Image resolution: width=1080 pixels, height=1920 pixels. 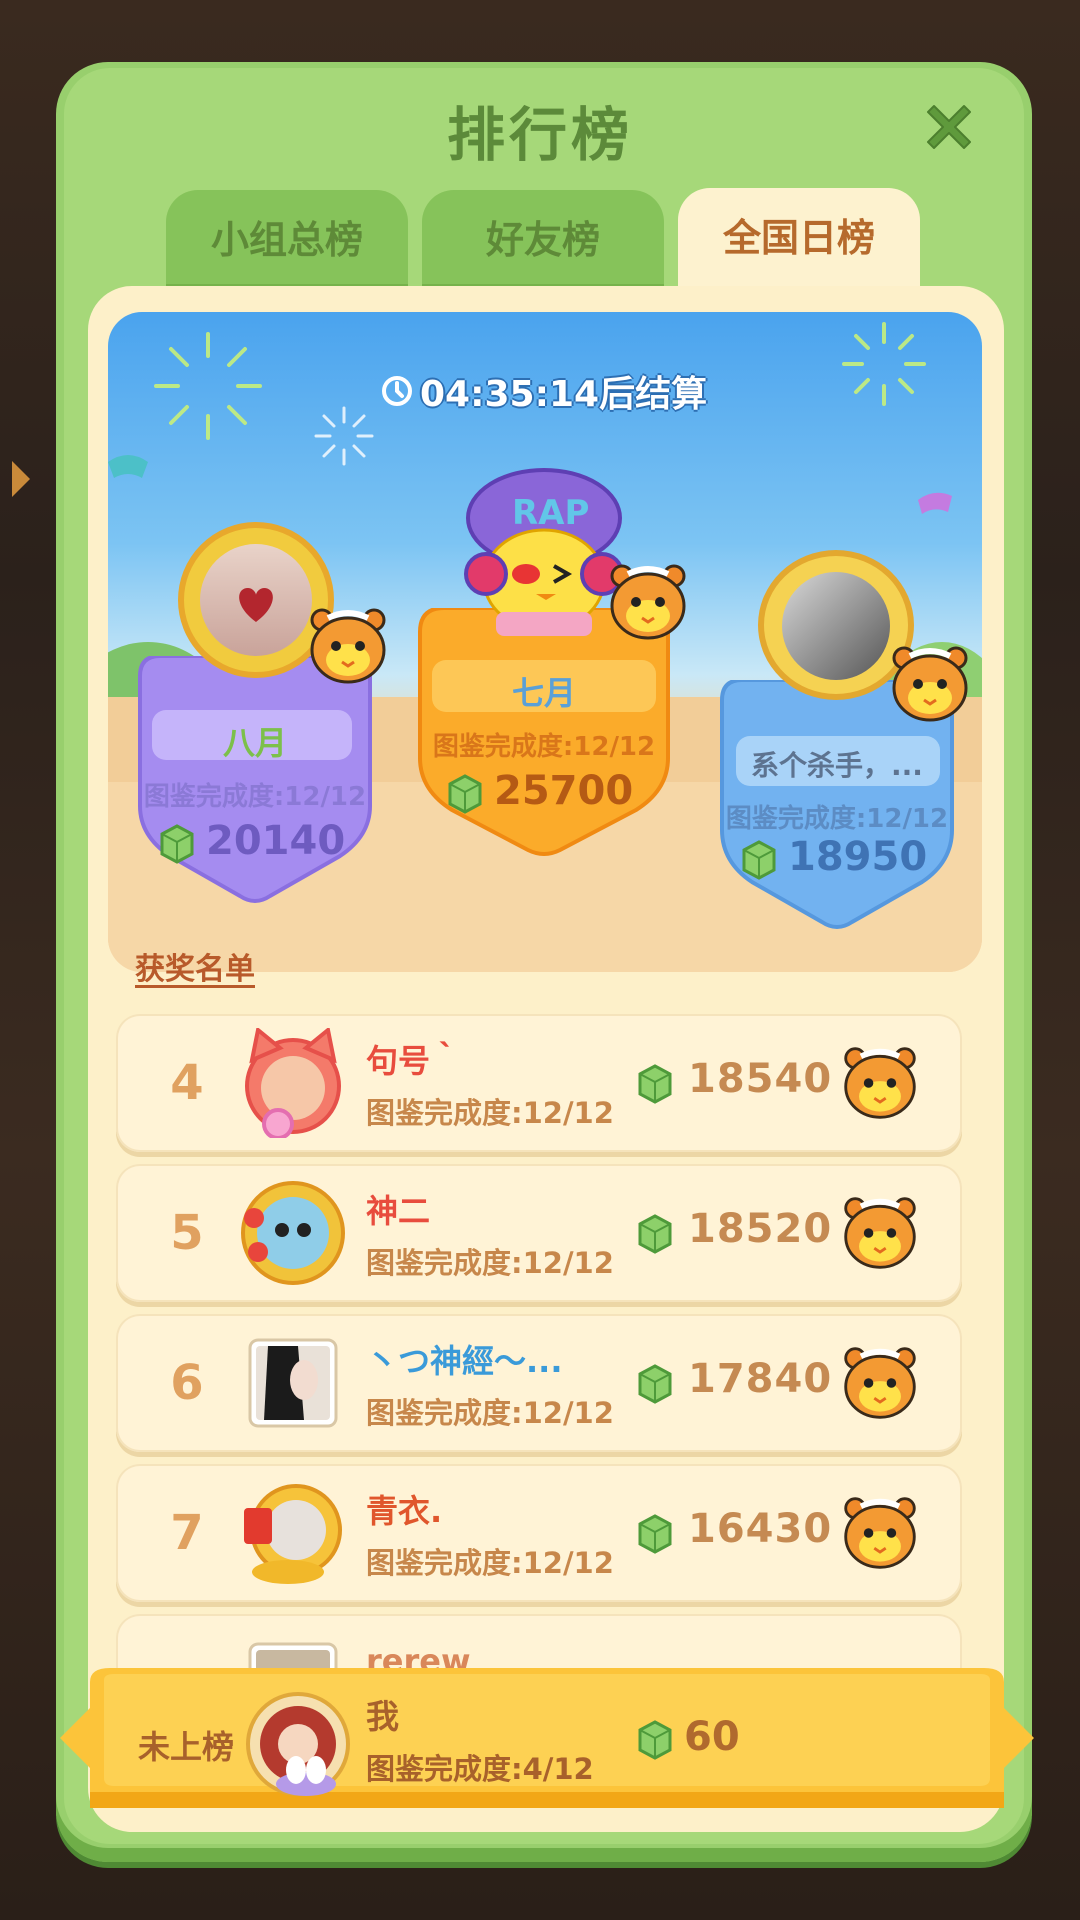 What do you see at coordinates (539, 1533) in the screenshot?
I see `list-item: 7 青衣. 图鉴完成度:12/12 16430` at bounding box center [539, 1533].